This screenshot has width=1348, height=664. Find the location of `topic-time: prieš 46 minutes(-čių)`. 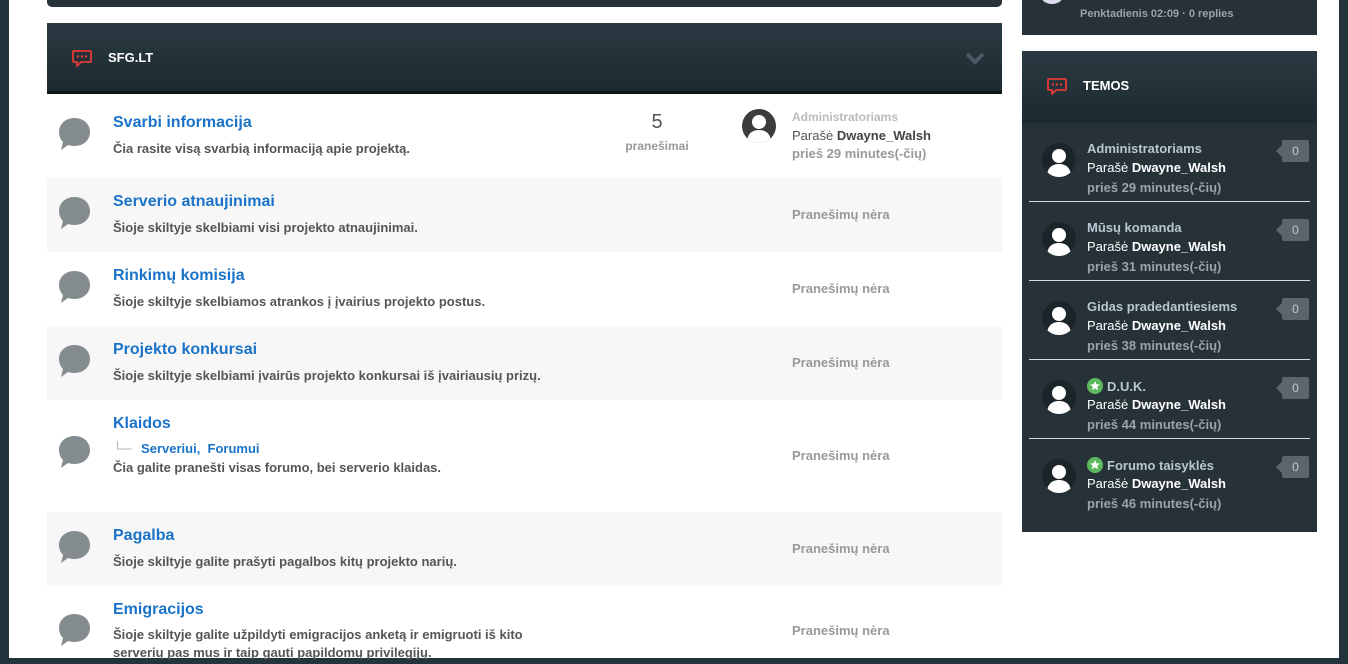

topic-time: prieš 46 minutes(-čių) is located at coordinates (1154, 503).